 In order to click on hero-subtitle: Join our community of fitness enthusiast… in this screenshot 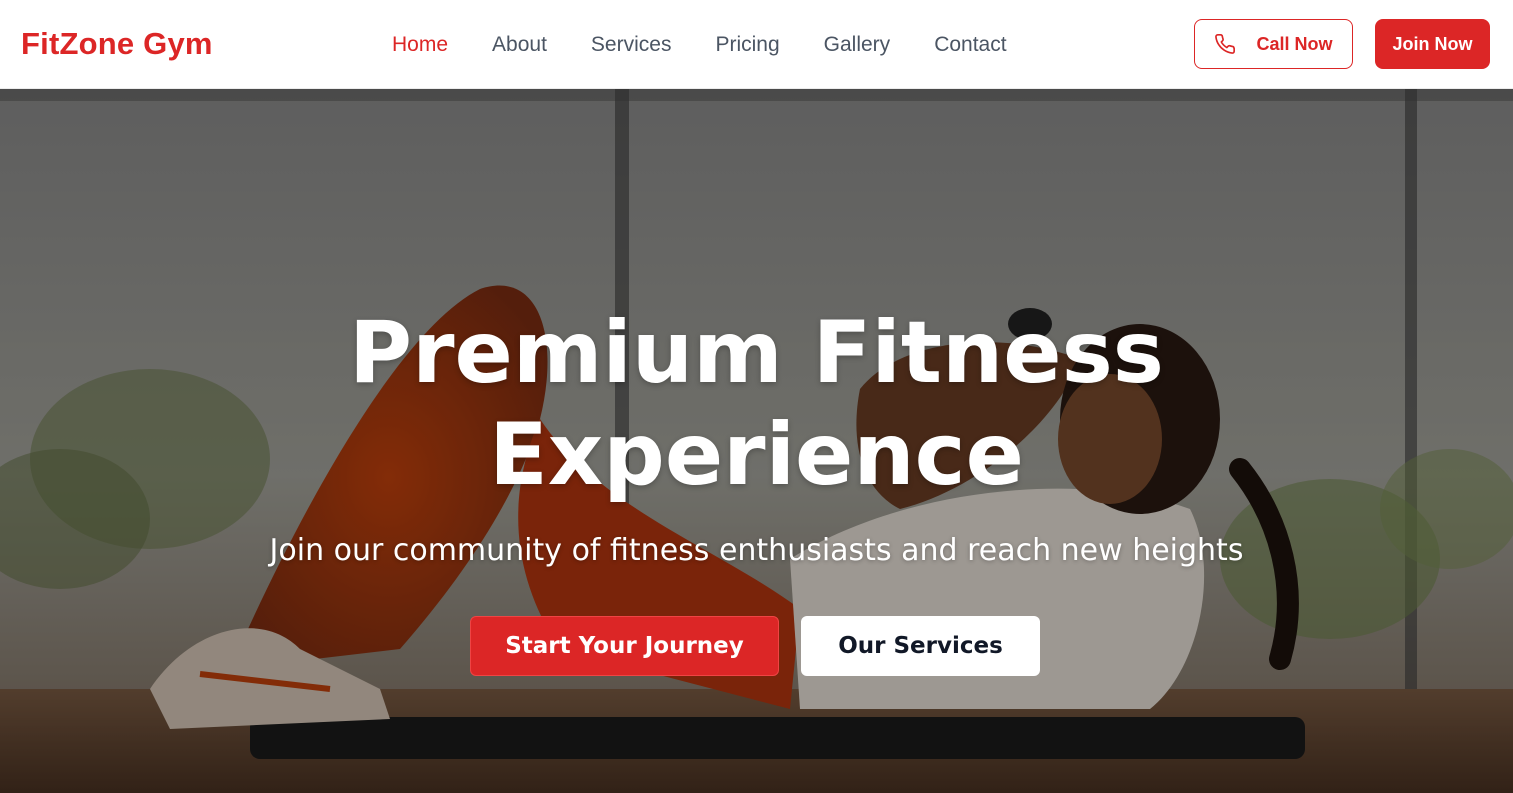, I will do `click(756, 550)`.